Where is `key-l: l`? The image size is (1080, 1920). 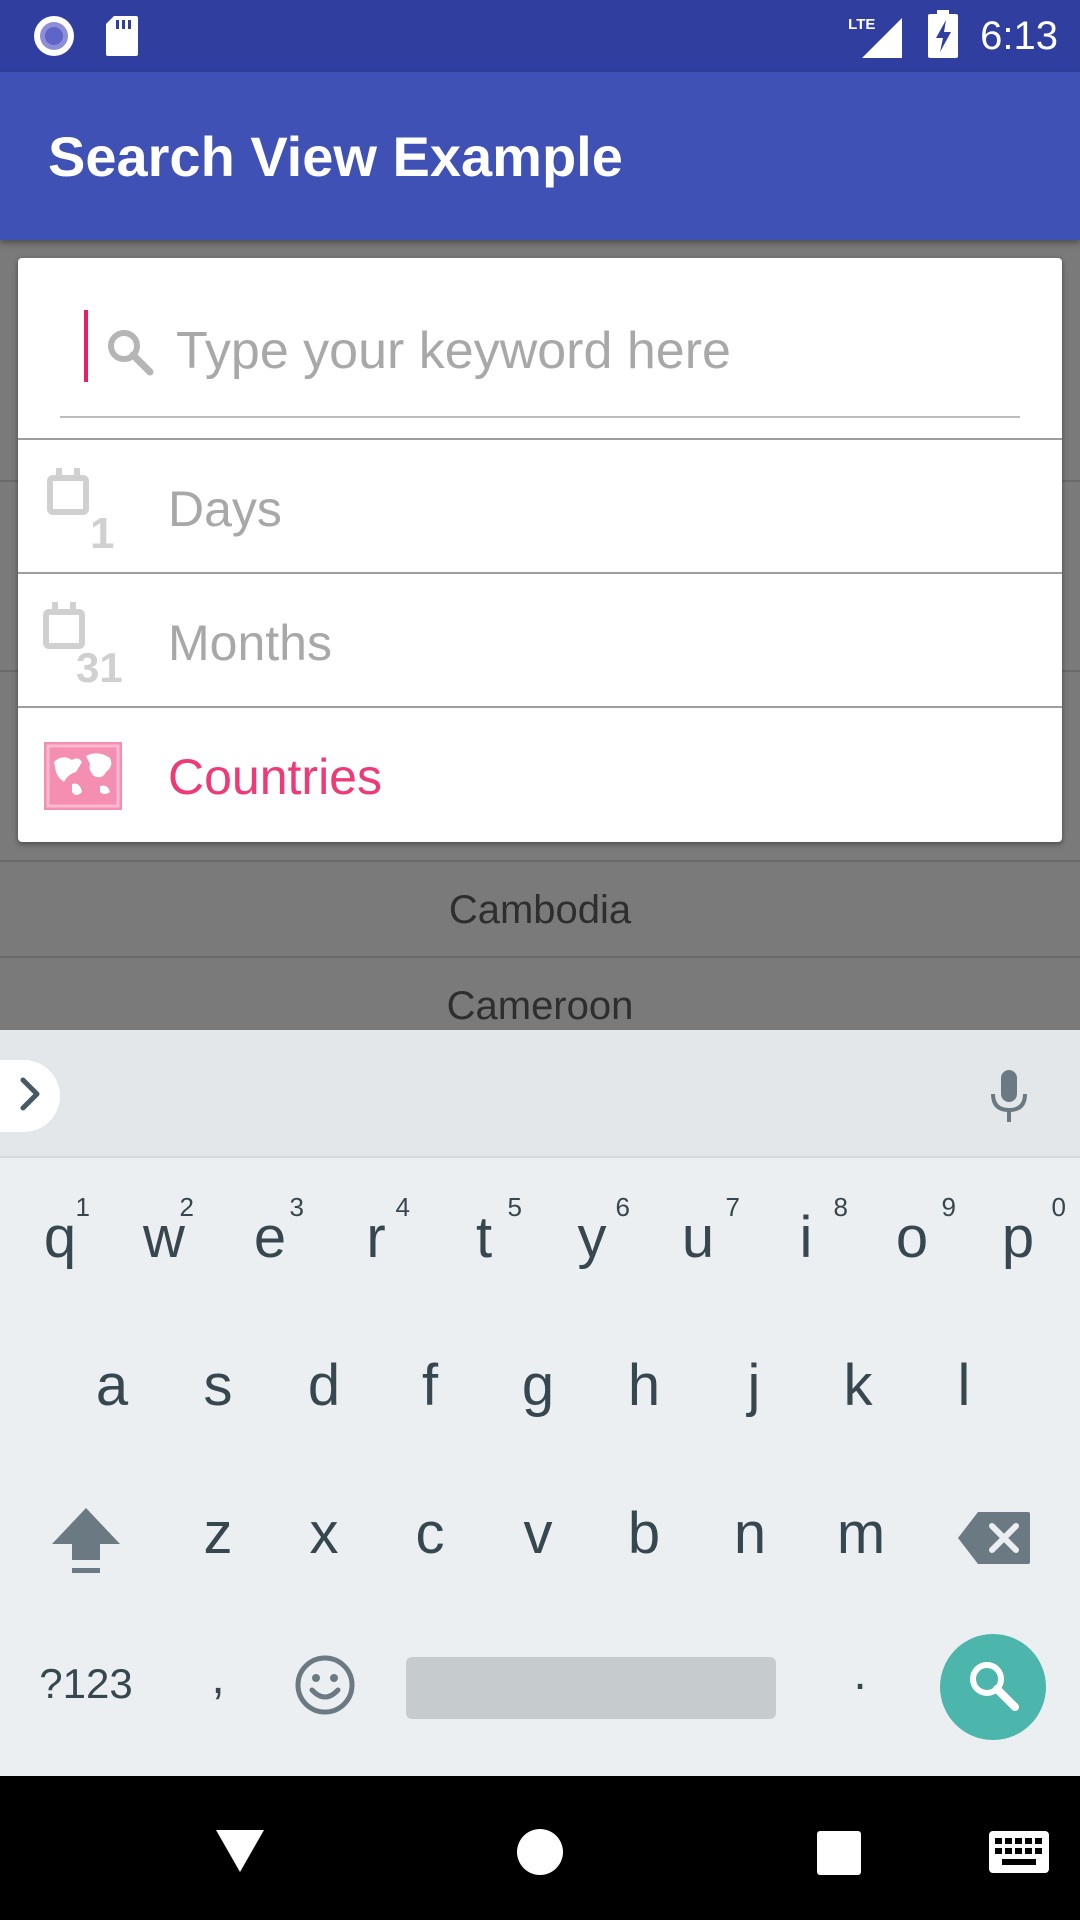
key-l: l is located at coordinates (964, 1385).